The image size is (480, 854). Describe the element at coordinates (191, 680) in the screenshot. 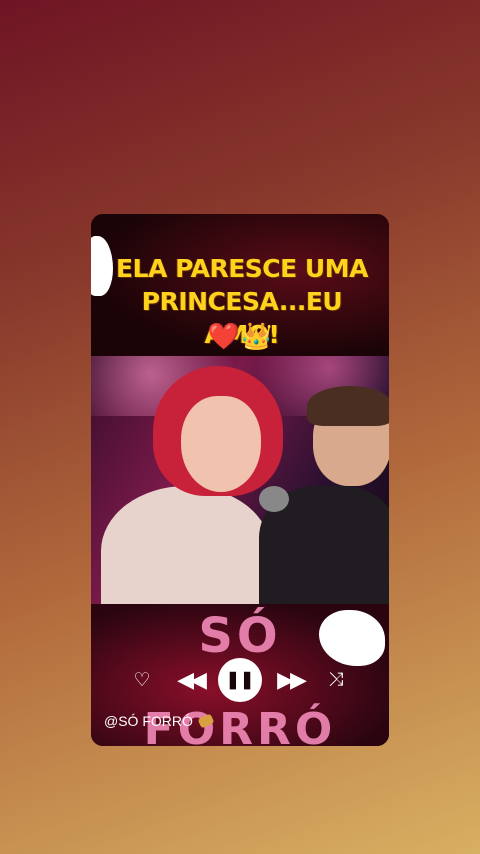

I see `rewind-icon: ◀◀` at that location.